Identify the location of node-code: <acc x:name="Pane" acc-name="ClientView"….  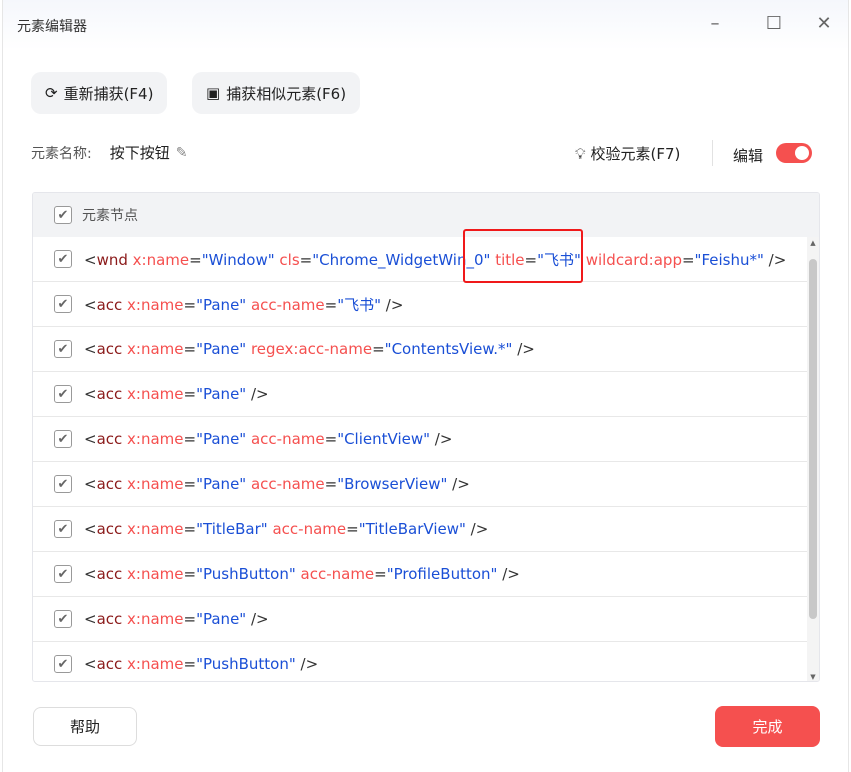
(268, 439).